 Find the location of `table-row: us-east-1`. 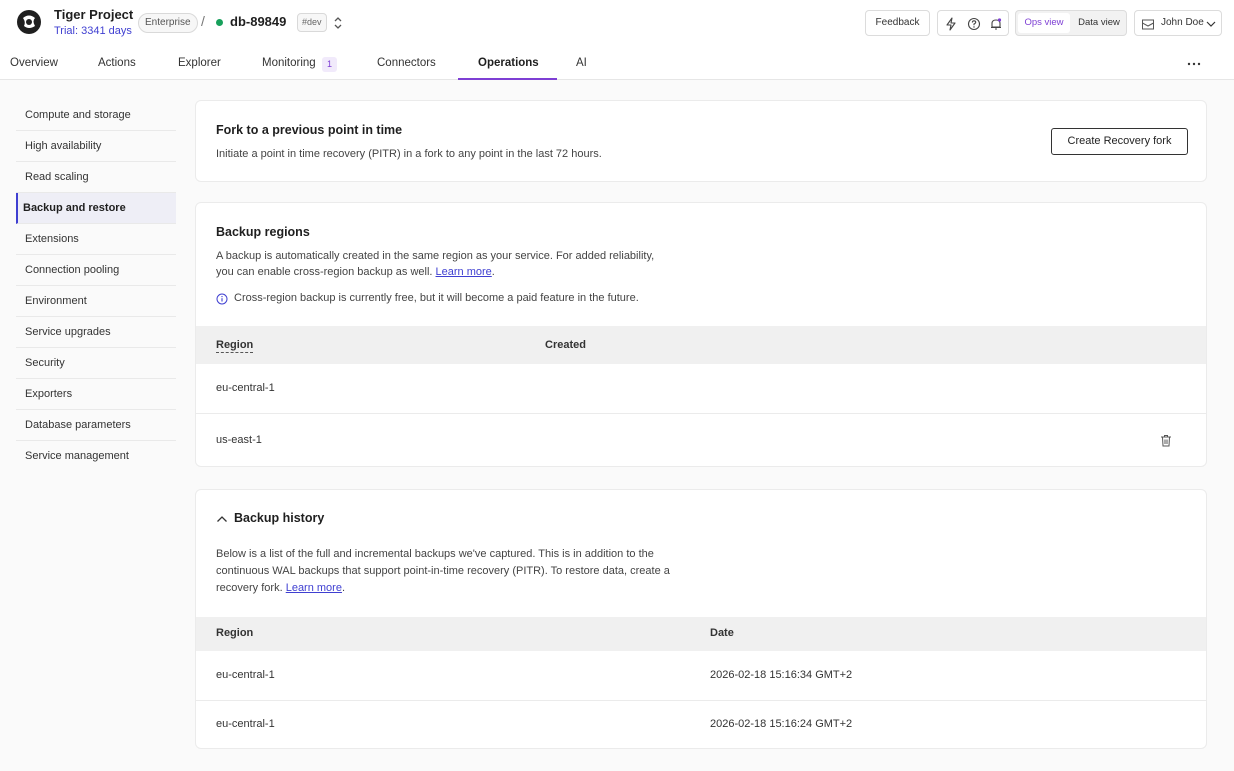

table-row: us-east-1 is located at coordinates (701, 440).